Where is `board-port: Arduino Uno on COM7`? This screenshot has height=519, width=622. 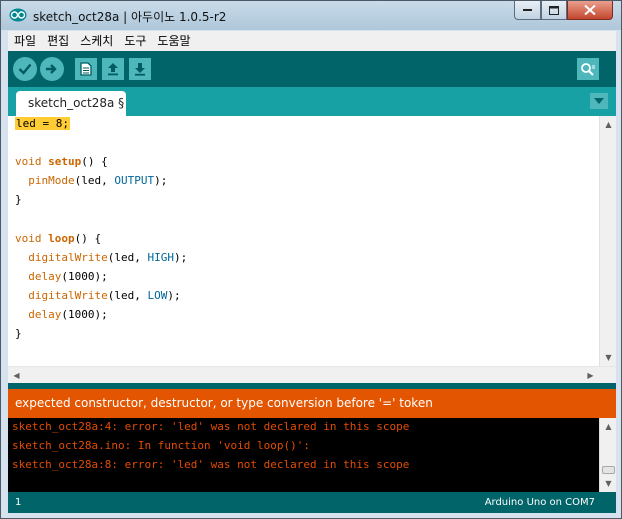 board-port: Arduino Uno on COM7 is located at coordinates (539, 502).